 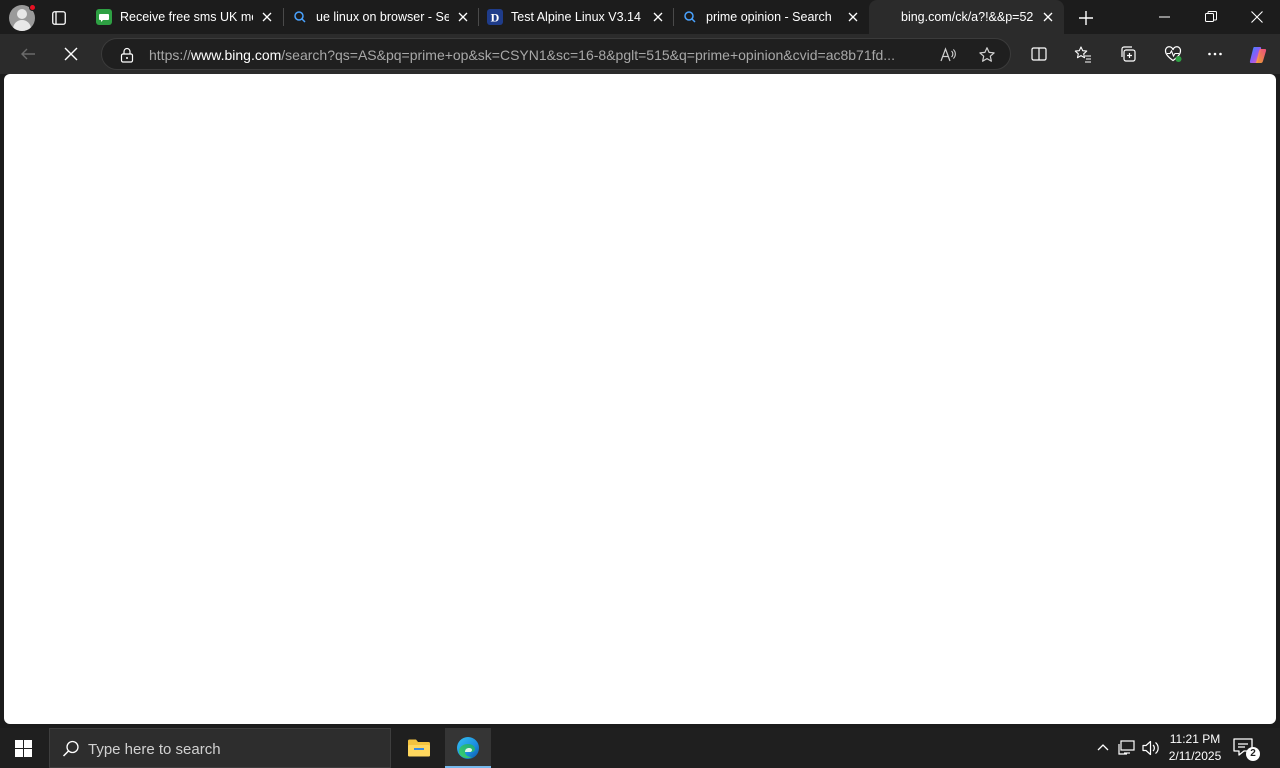 I want to click on start-button, so click(x=24, y=748).